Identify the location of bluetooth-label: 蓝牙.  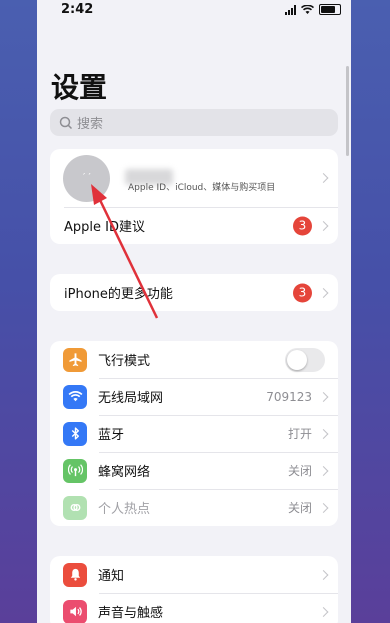
(111, 435).